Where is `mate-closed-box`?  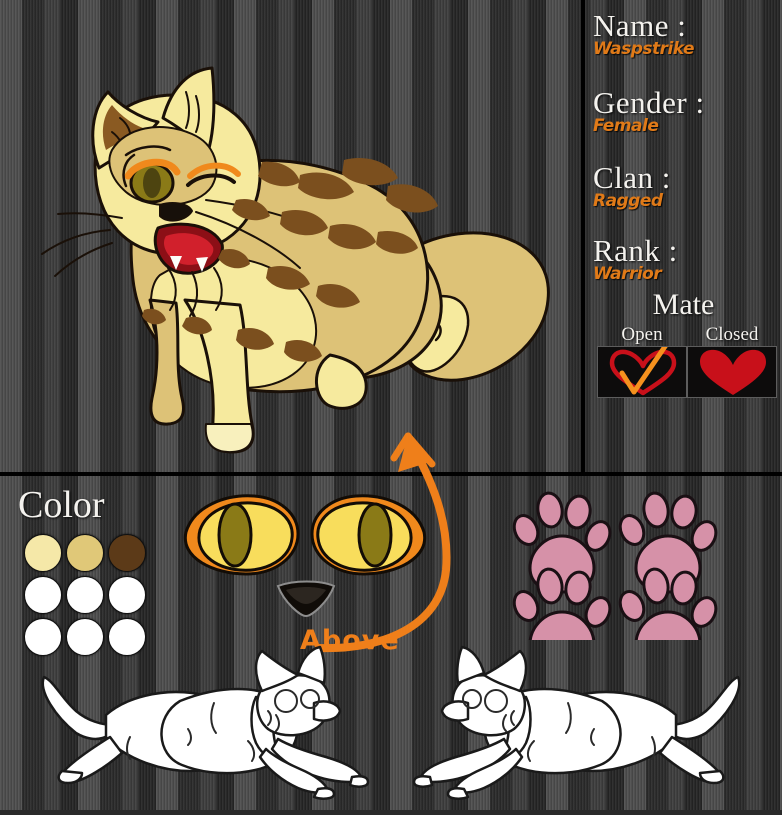 mate-closed-box is located at coordinates (732, 372).